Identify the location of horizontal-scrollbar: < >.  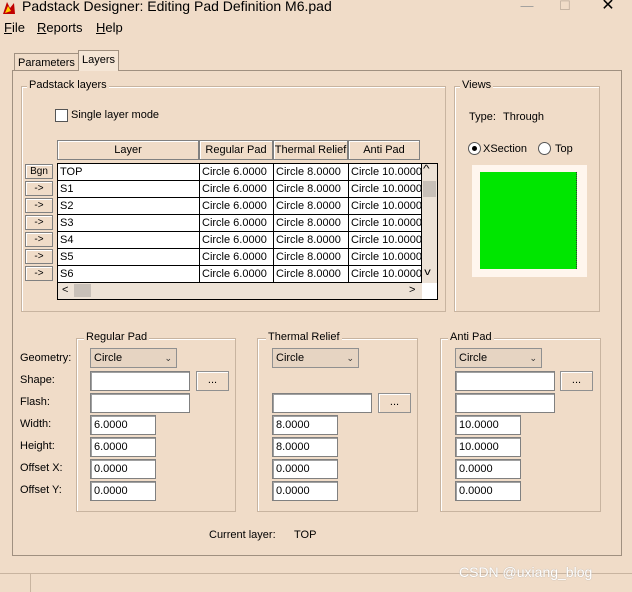
(240, 291).